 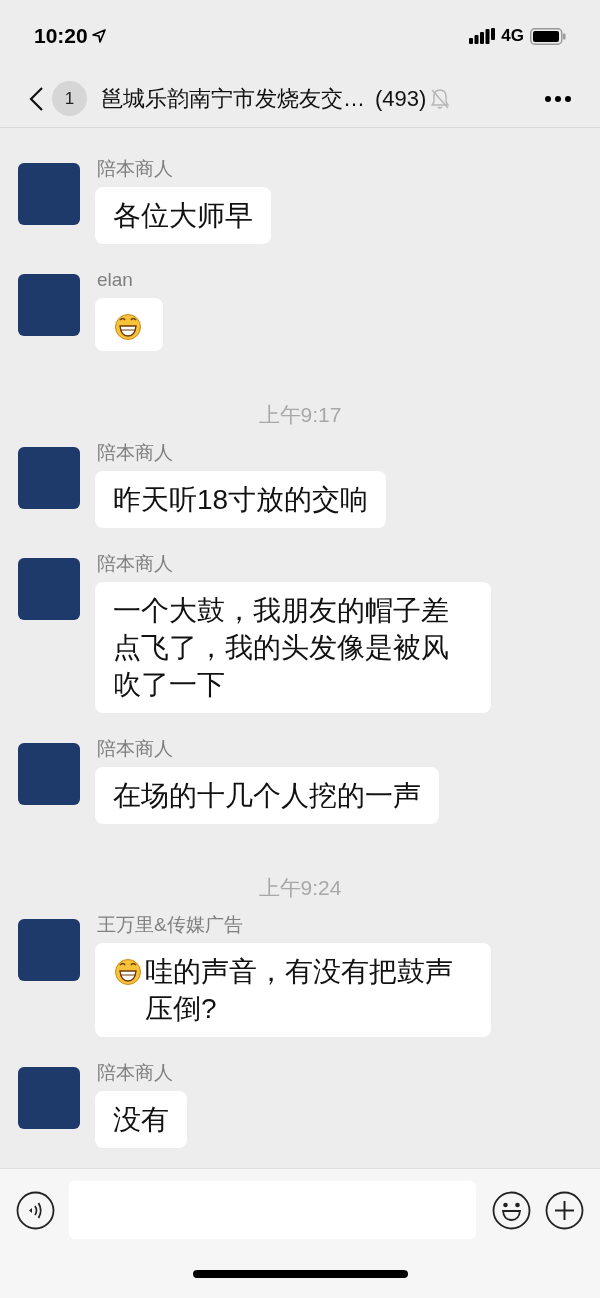 I want to click on sender-name: elan, so click(x=114, y=280).